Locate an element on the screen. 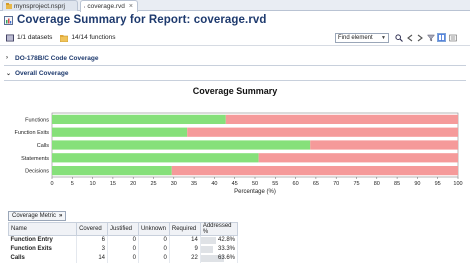 Image resolution: width=470 pixels, height=264 pixels. cell-addressed: 42.8% is located at coordinates (219, 240).